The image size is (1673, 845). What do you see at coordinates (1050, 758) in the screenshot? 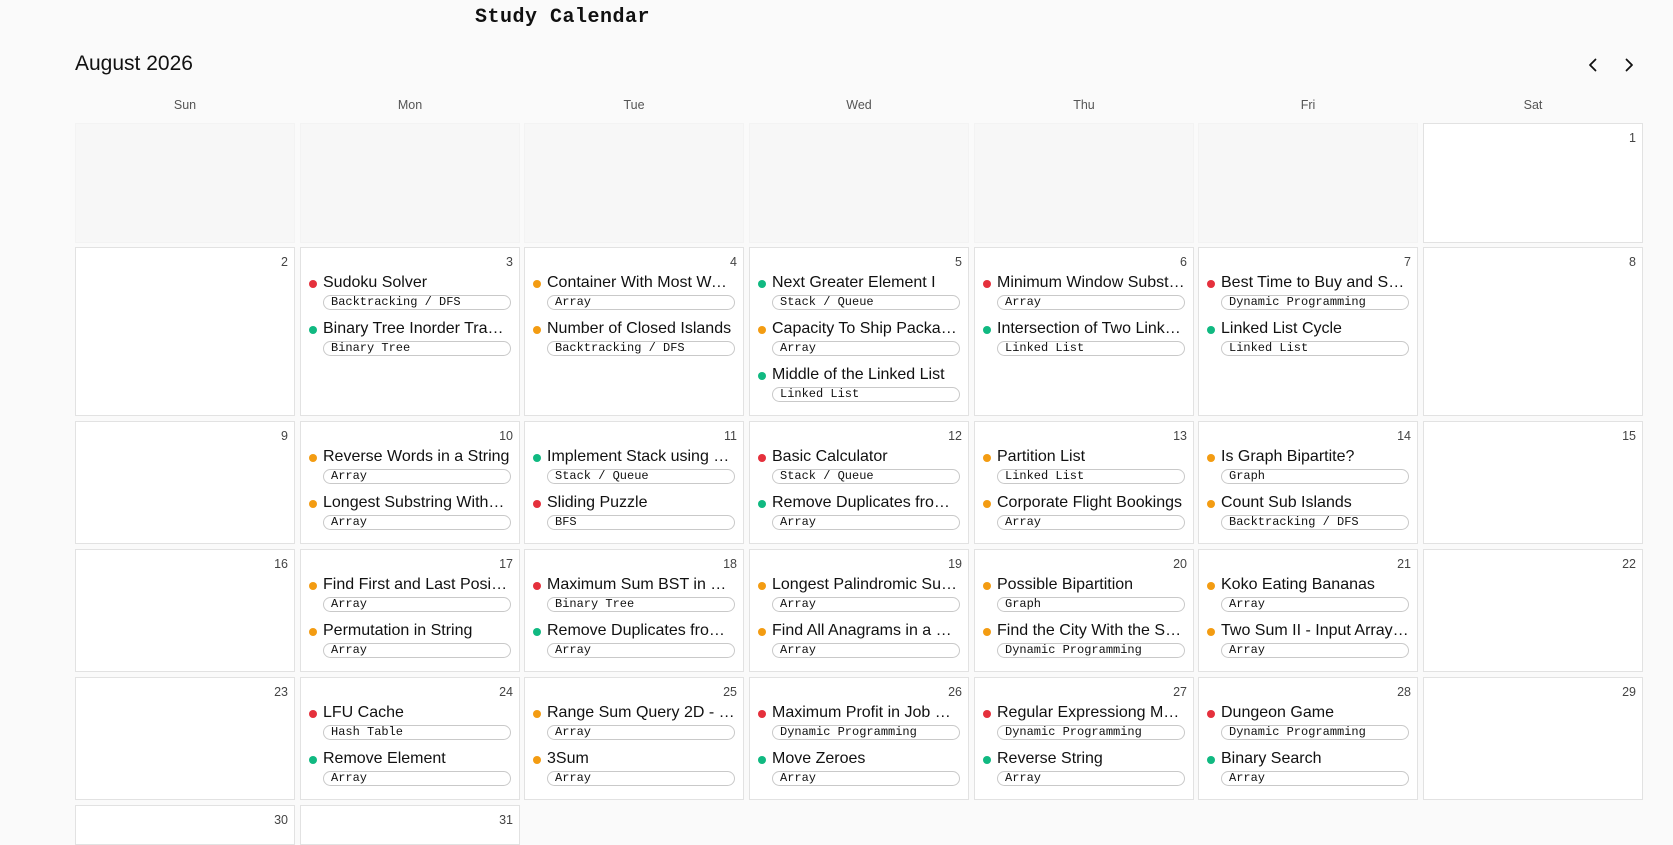
I see `event-title: Reverse String` at bounding box center [1050, 758].